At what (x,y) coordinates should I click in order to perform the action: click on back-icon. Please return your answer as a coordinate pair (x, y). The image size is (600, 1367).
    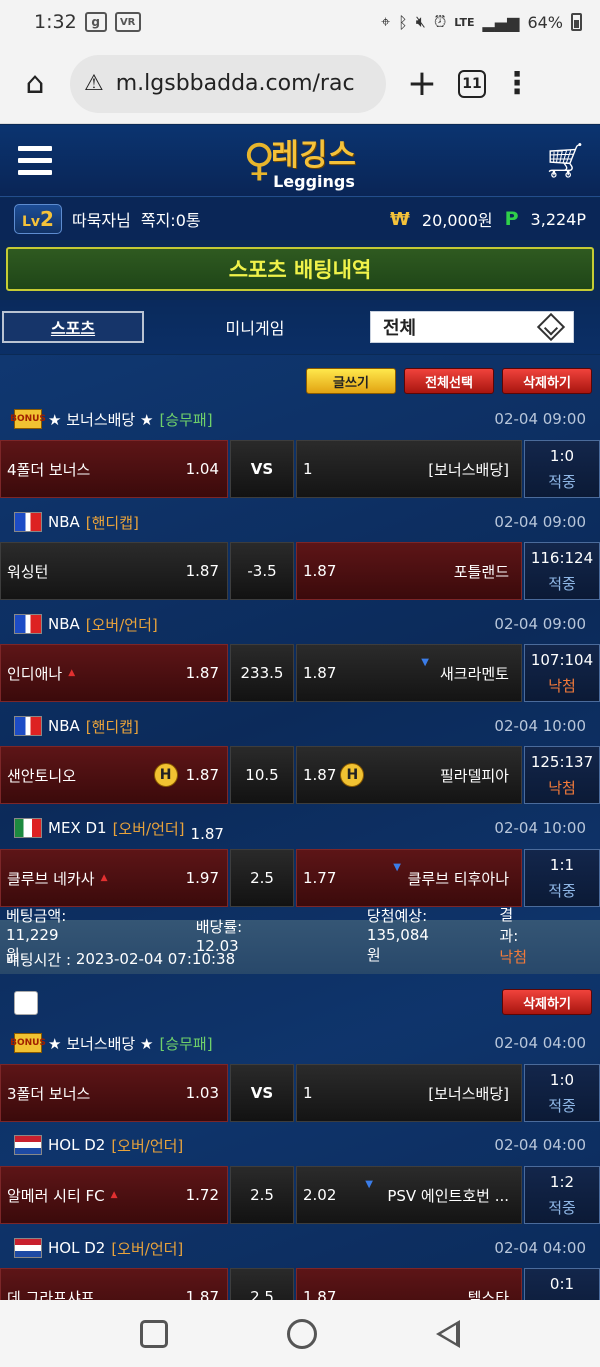
    Looking at the image, I should click on (448, 1333).